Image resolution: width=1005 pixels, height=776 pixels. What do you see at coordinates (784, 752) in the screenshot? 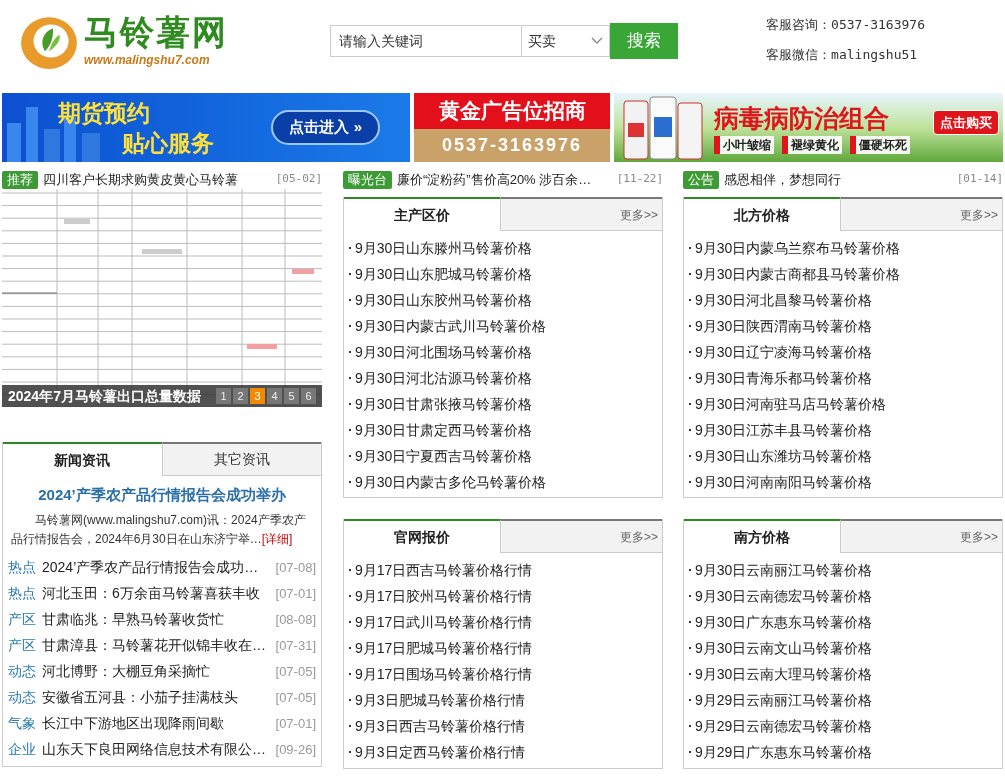
I see `price-link: 9月29日广东惠东马铃薯价格` at bounding box center [784, 752].